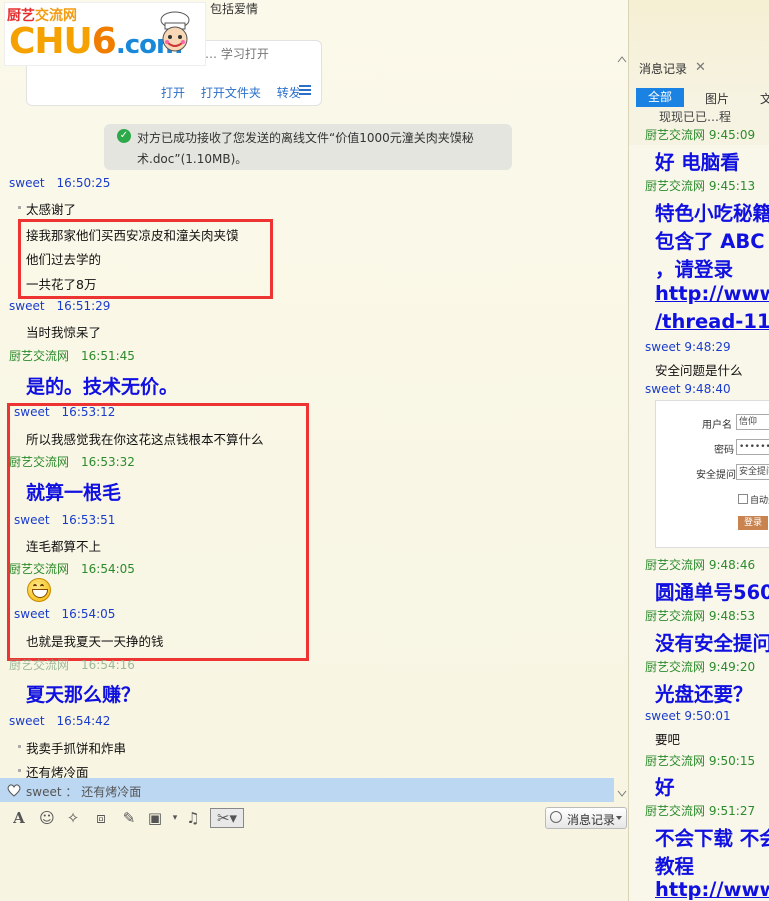 The height and width of the screenshot is (901, 769). I want to click on preview-text: sweet ： 还有烤冷面, so click(84, 792).